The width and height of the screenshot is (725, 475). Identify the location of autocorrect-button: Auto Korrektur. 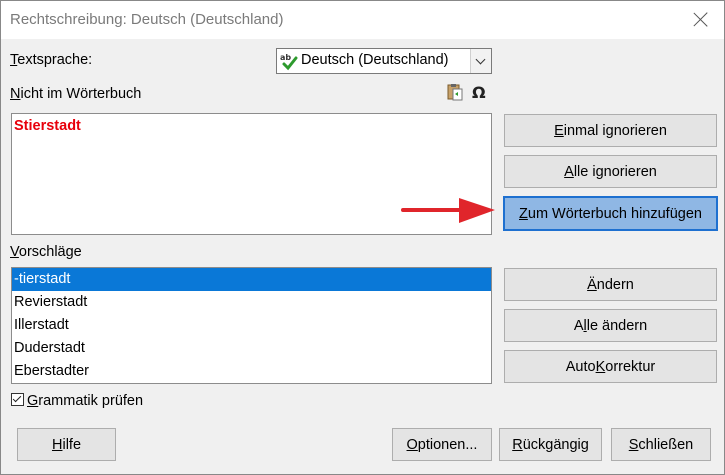
(610, 366).